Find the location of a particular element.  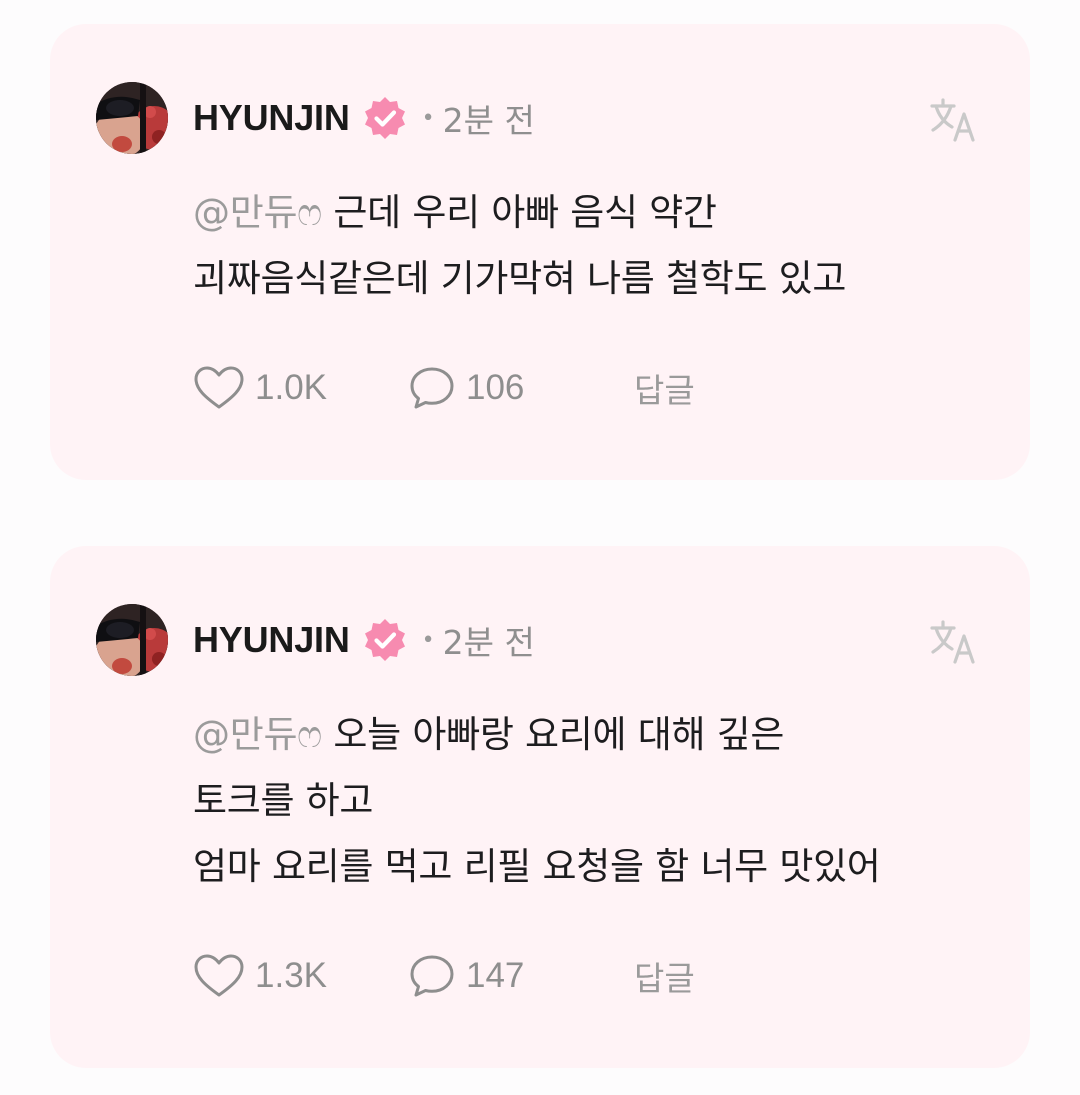

action-bar: 1.3K 147 답글 is located at coordinates (444, 976).